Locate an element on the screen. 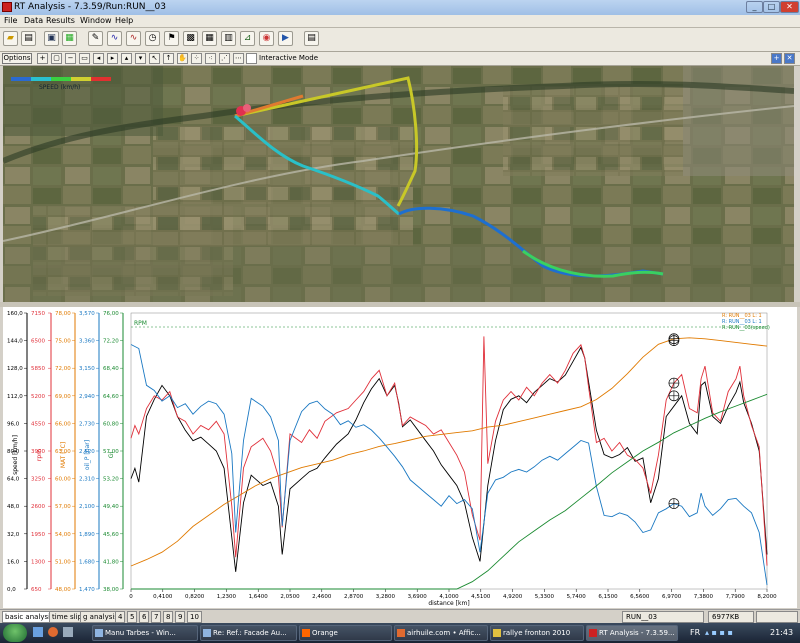  tab-4: 4 is located at coordinates (120, 617).